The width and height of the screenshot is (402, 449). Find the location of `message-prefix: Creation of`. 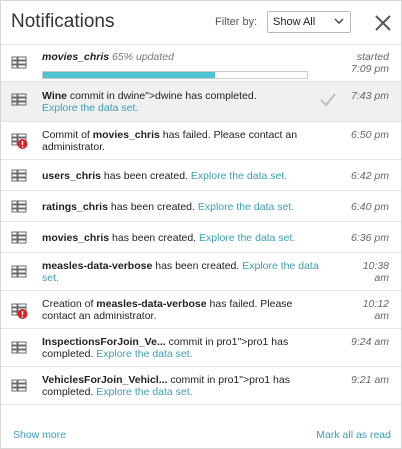

message-prefix: Creation of is located at coordinates (69, 304).